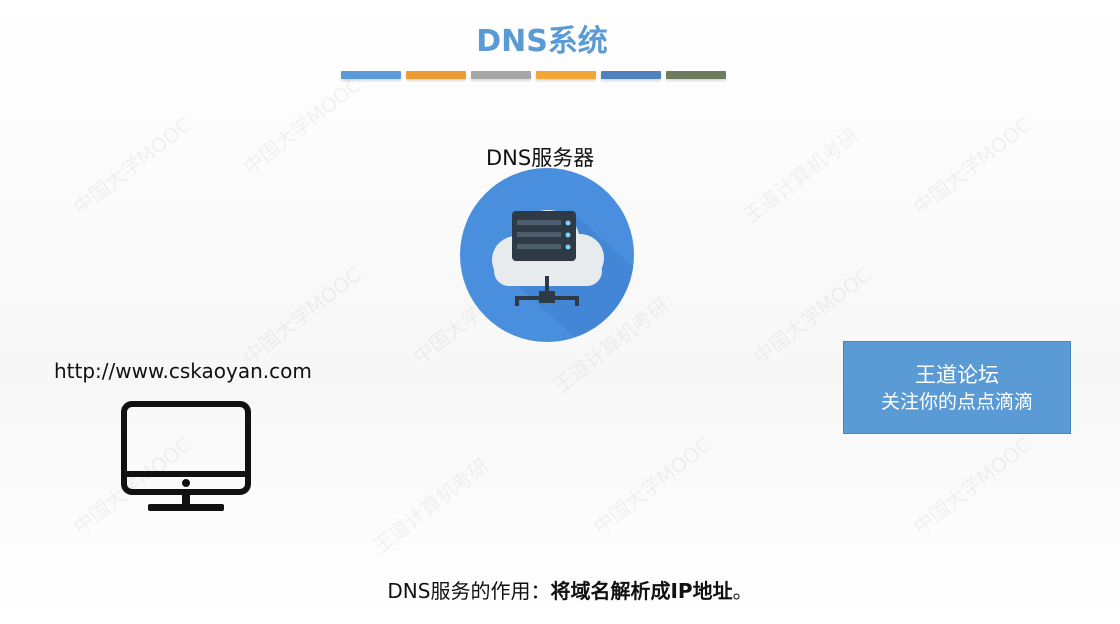  What do you see at coordinates (183, 371) in the screenshot?
I see `client-url: http://www.cskaoyan.com` at bounding box center [183, 371].